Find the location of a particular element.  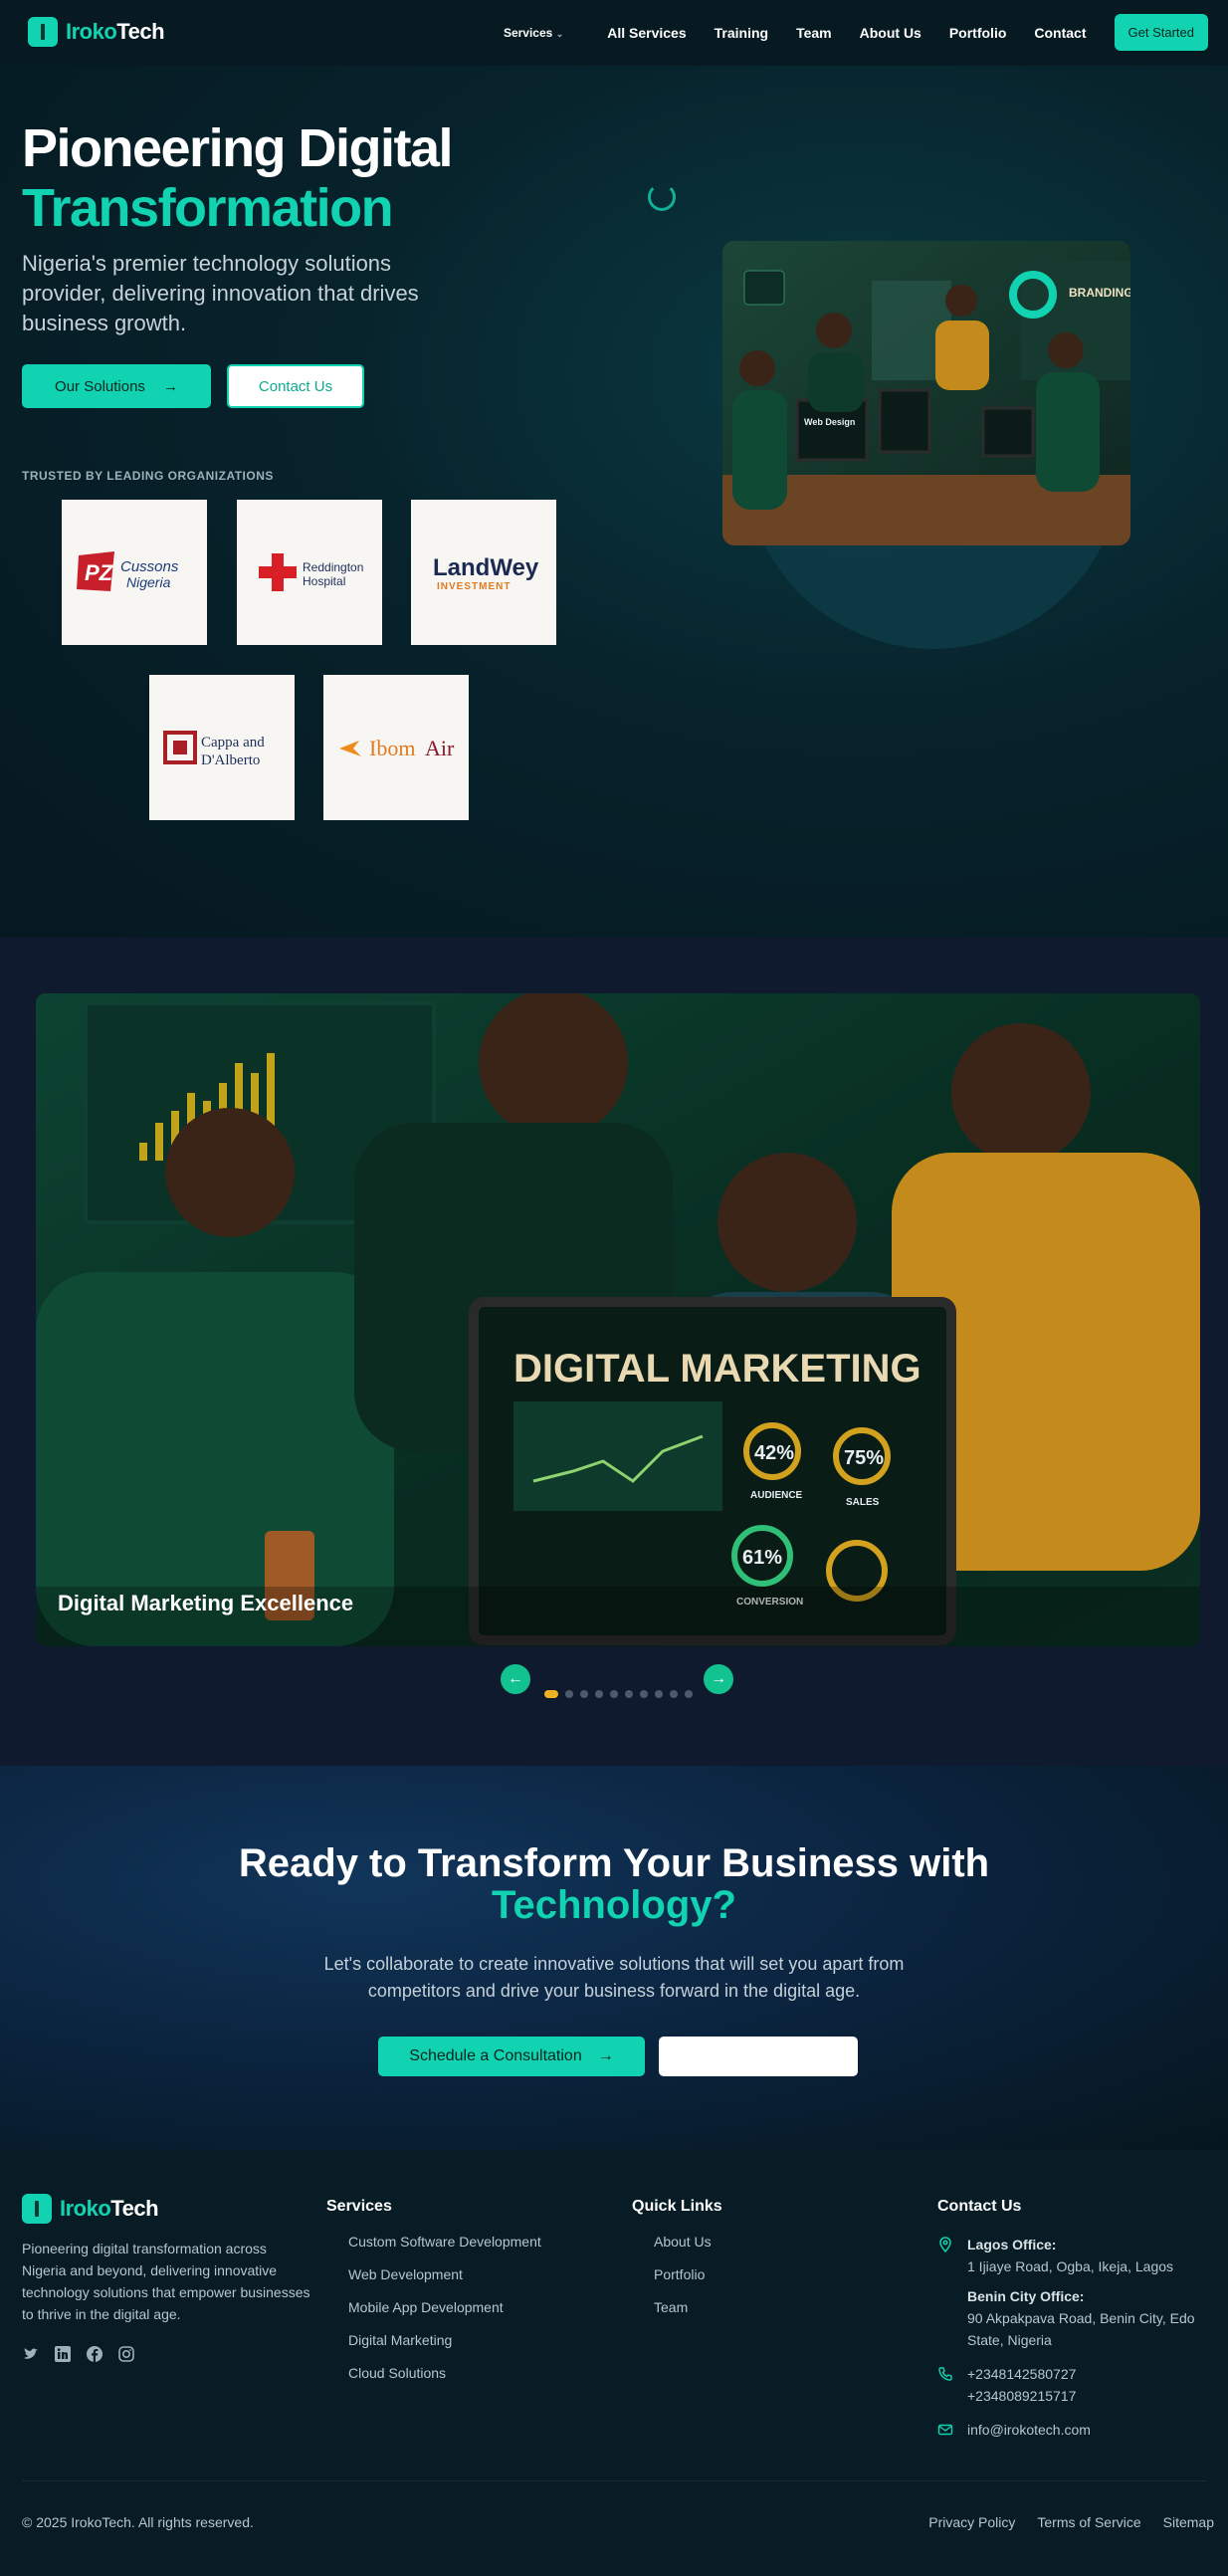

svg-text: Cappa and is located at coordinates (233, 743).